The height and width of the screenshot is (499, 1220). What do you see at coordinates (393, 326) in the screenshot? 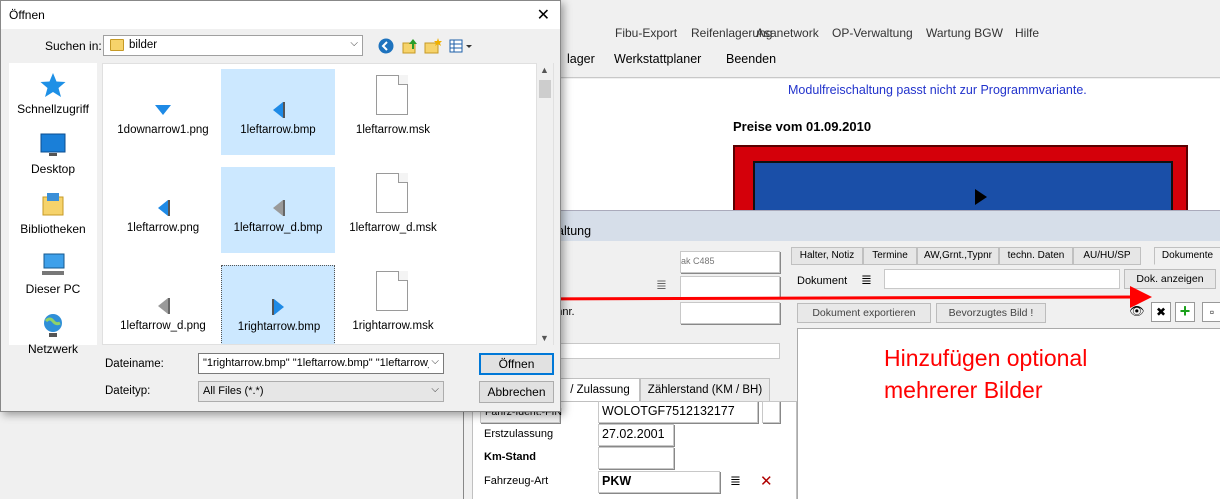
I see `file-name: 1rightarrow.msk` at bounding box center [393, 326].